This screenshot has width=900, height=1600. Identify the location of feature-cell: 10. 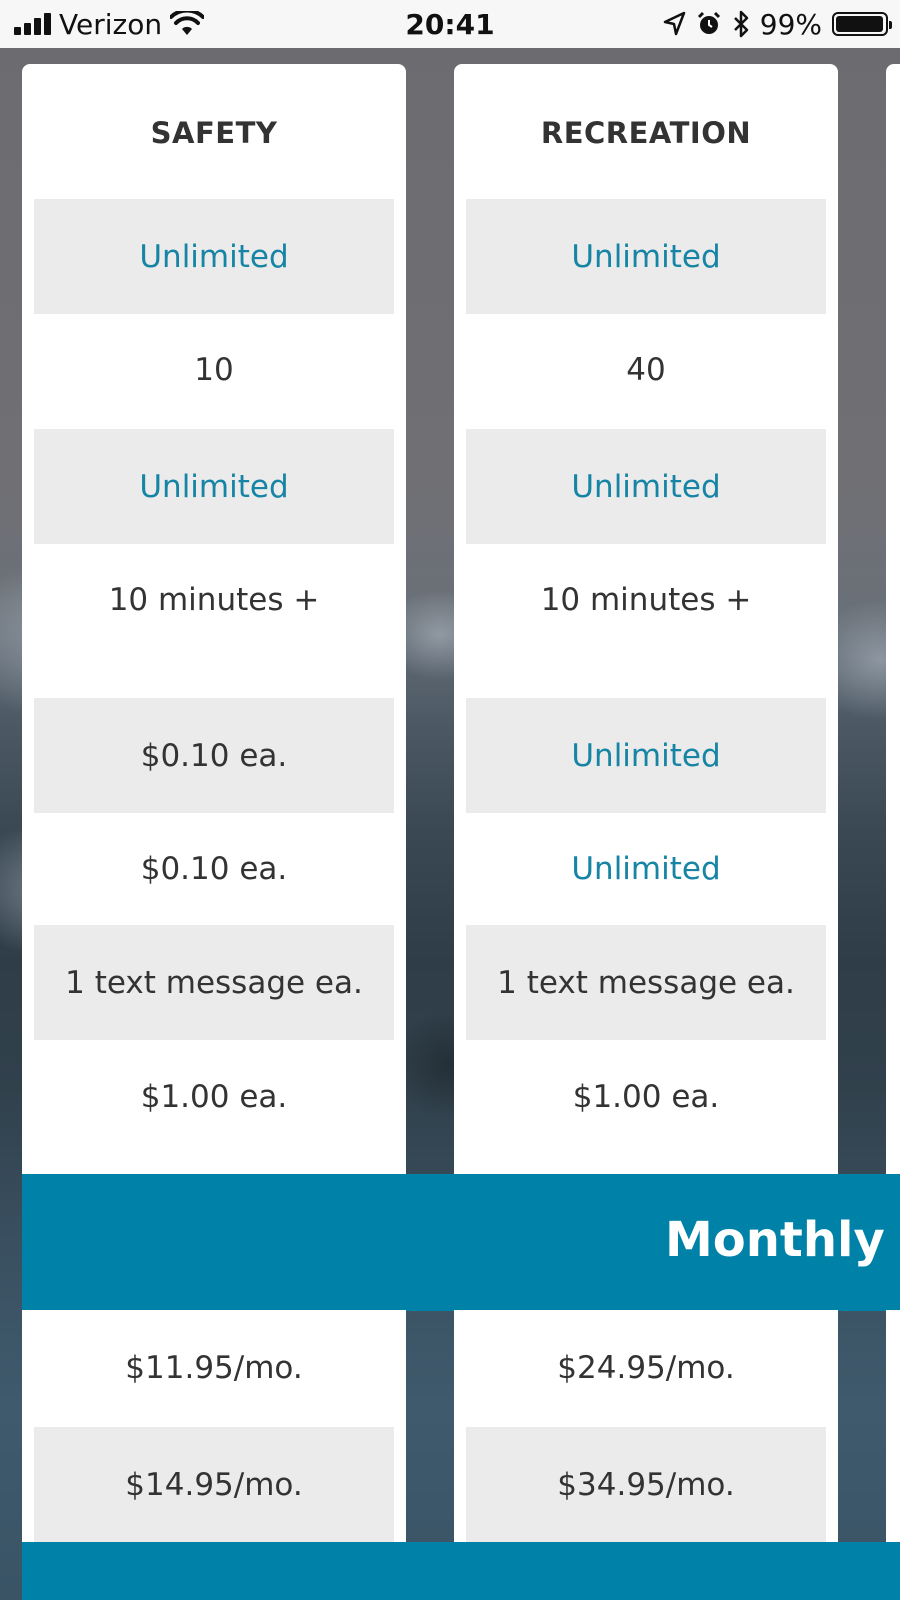
(214, 369).